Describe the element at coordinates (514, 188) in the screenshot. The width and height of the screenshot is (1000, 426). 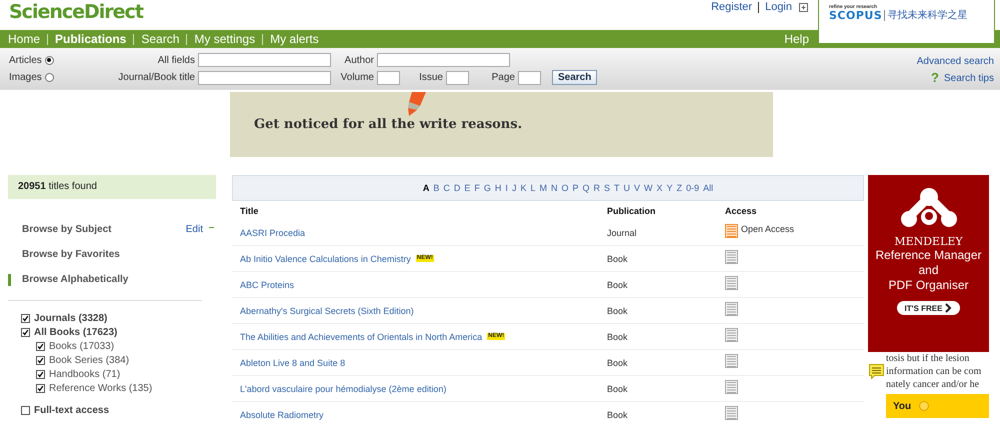
I see `letter-link: J` at that location.